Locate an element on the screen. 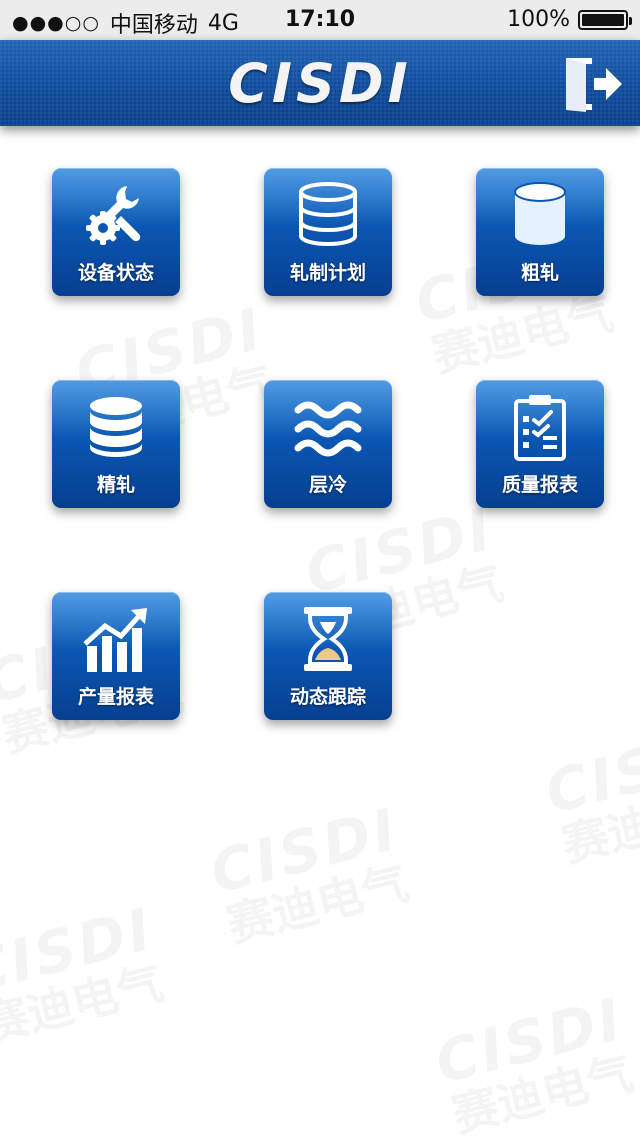  app-logo: CISDI is located at coordinates (320, 83).